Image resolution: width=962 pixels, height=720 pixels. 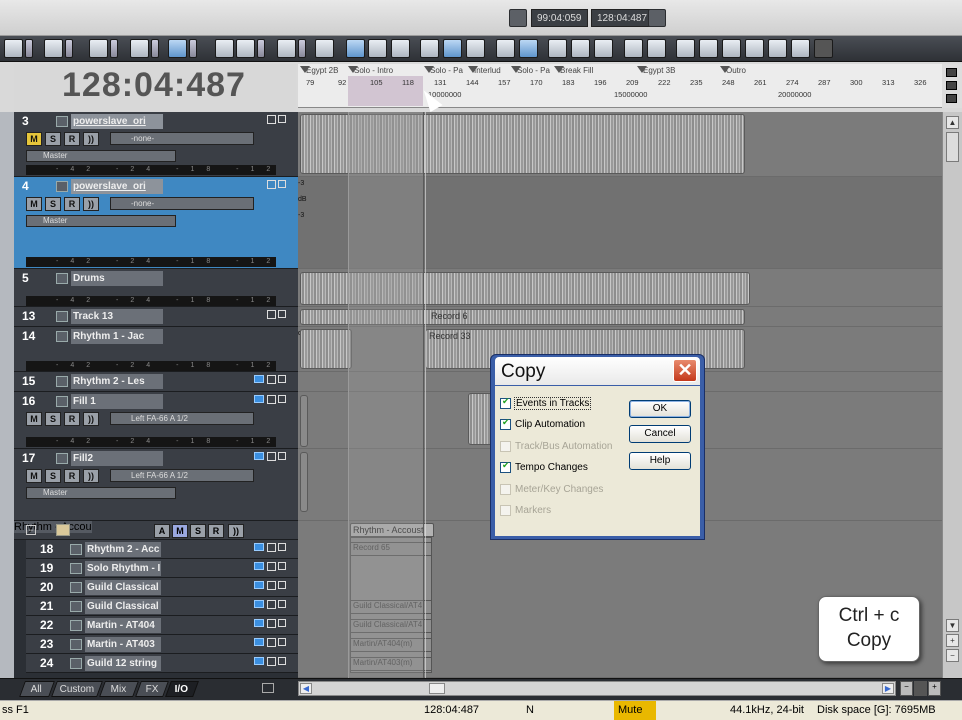 I want to click on option-events-in-tracks: Events in Tracks, so click(x=546, y=405).